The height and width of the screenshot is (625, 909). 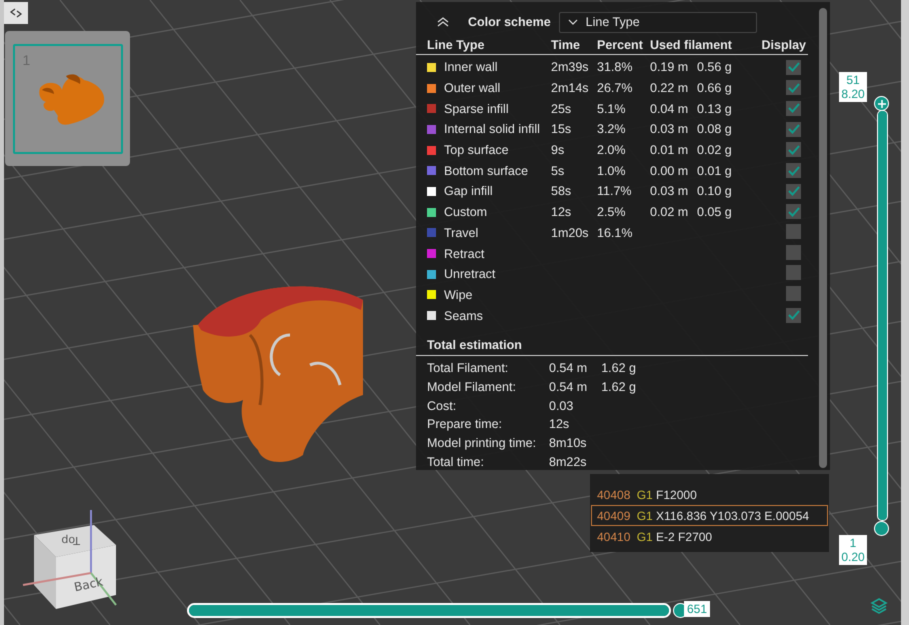 What do you see at coordinates (669, 109) in the screenshot?
I see `length-value: 0.04 m` at bounding box center [669, 109].